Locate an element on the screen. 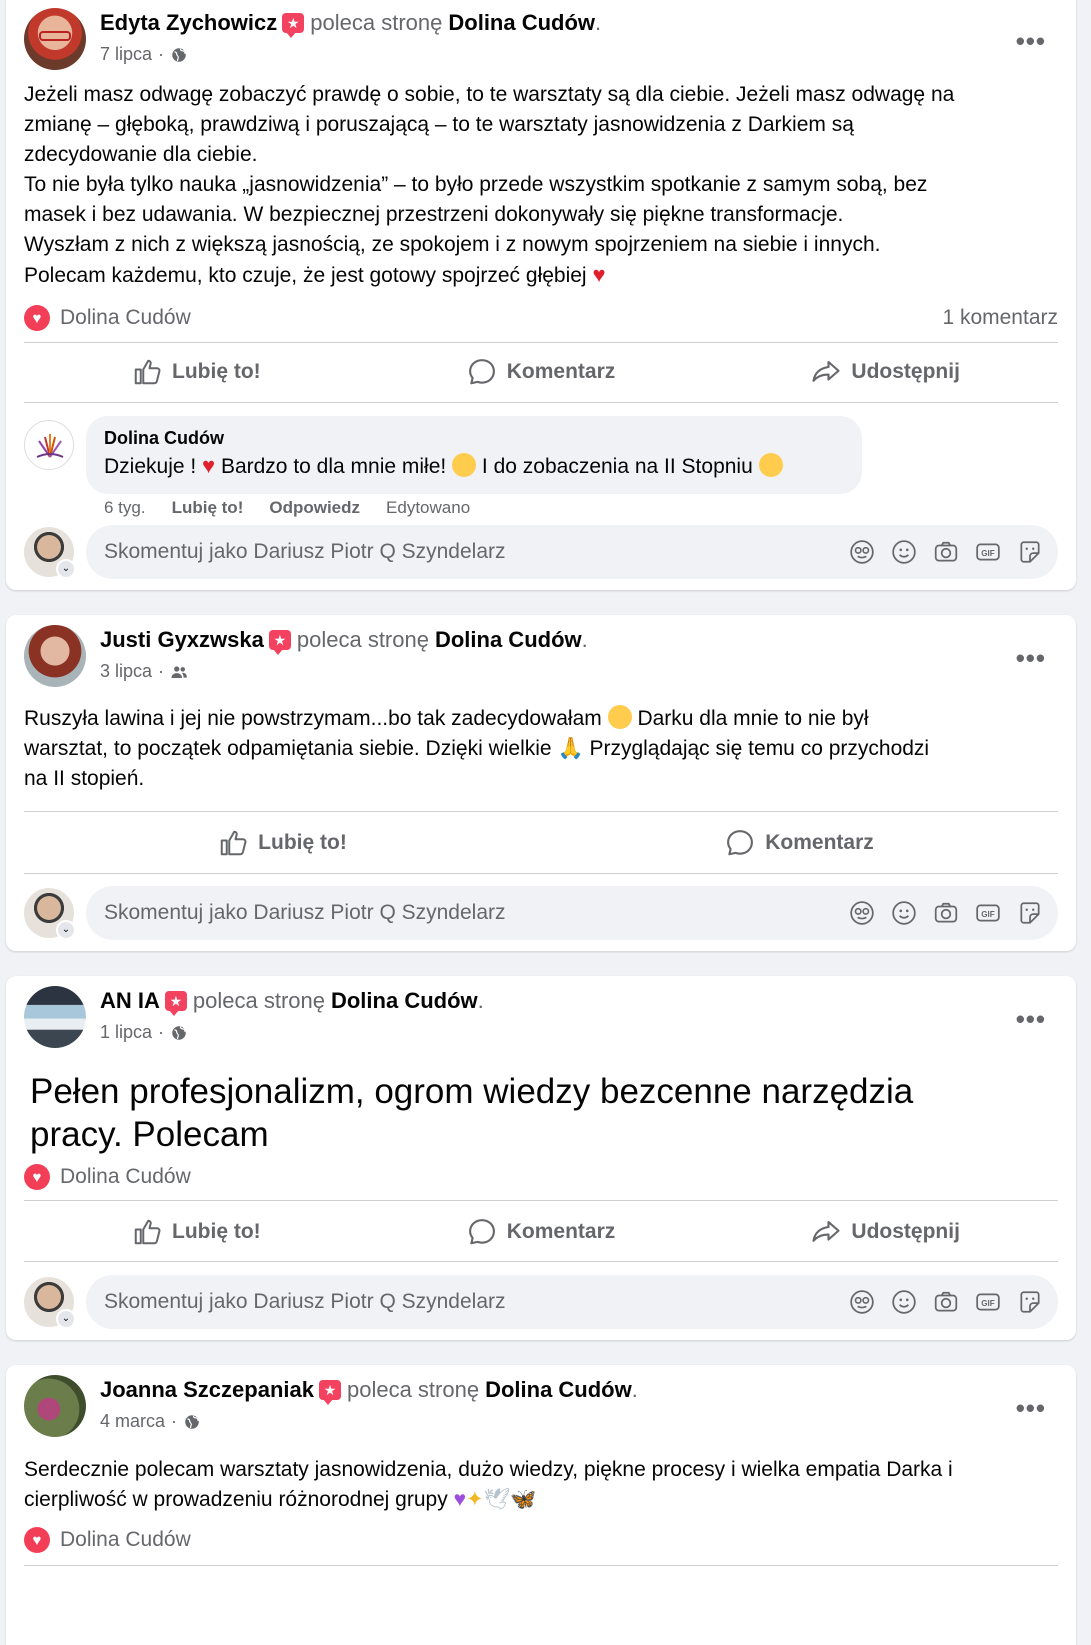 The image size is (1091, 1645). post-date: 3 lipca is located at coordinates (126, 671).